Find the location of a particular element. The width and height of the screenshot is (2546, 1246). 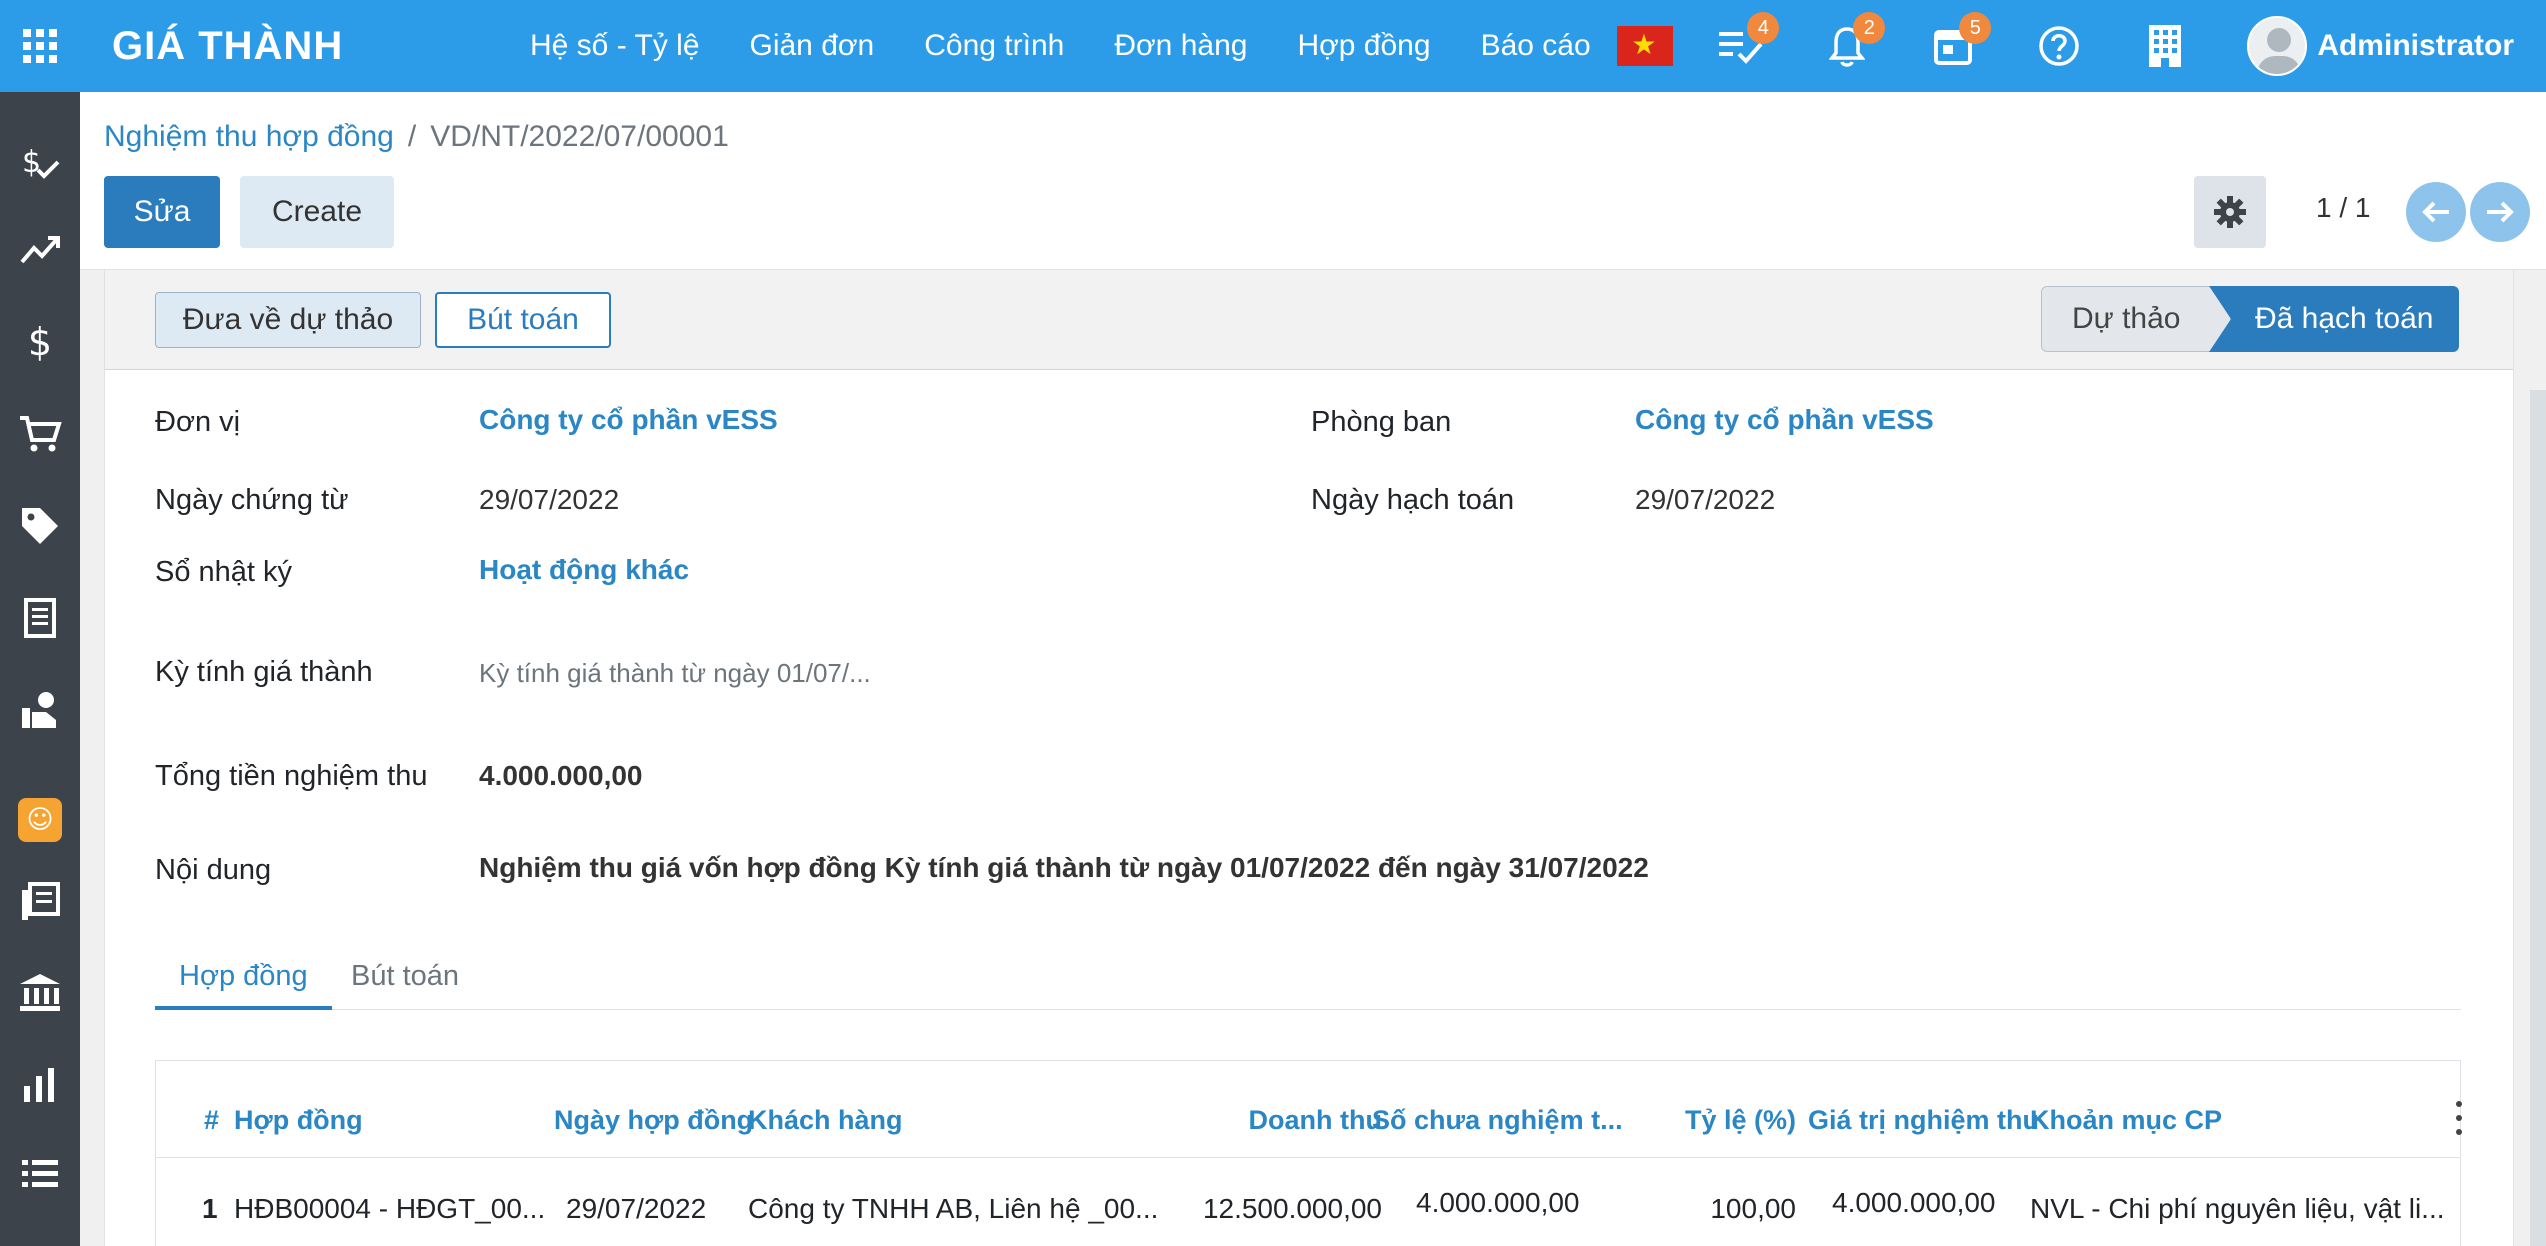

column-header-khach-hang: Khách hàng is located at coordinates (825, 1120).